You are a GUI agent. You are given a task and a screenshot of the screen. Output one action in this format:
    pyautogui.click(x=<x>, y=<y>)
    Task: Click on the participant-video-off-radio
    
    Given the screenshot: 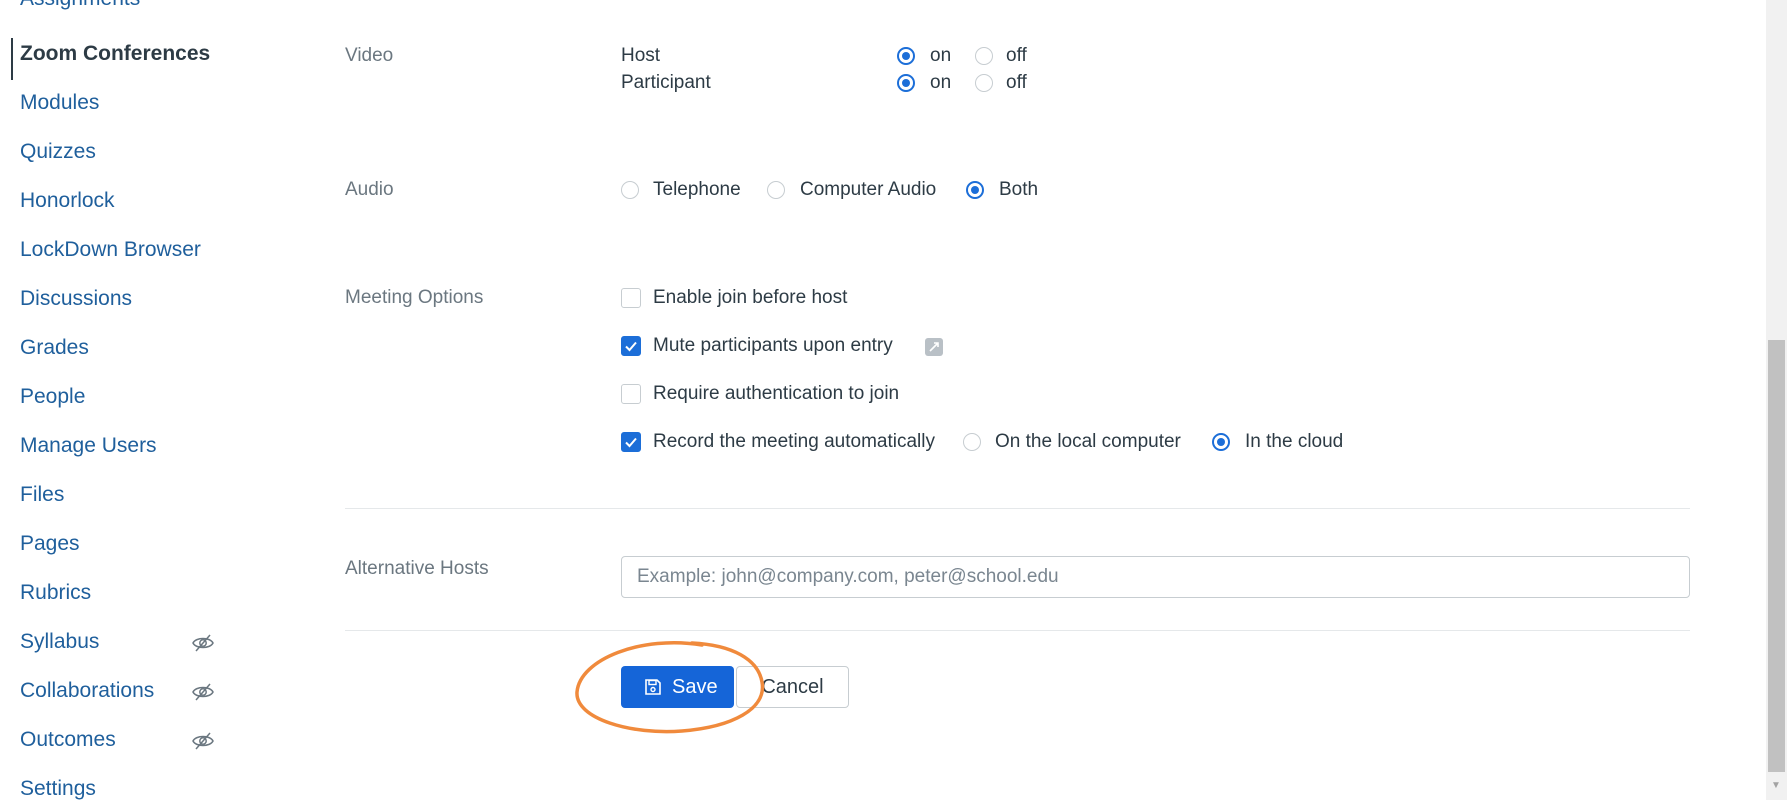 What is the action you would take?
    pyautogui.click(x=984, y=83)
    